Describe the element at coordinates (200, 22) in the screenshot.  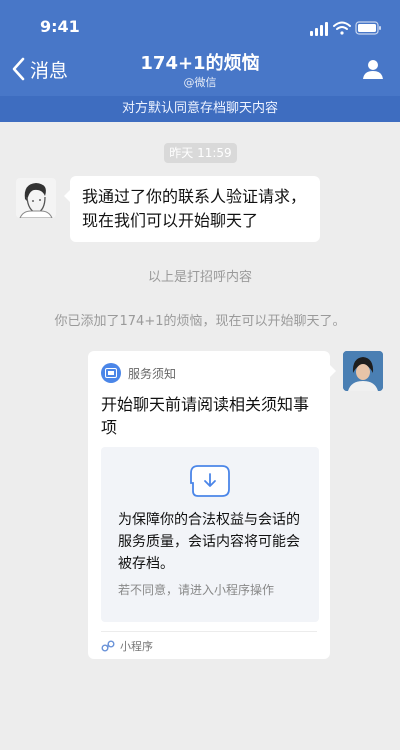
I see `status-bar: 9:41` at that location.